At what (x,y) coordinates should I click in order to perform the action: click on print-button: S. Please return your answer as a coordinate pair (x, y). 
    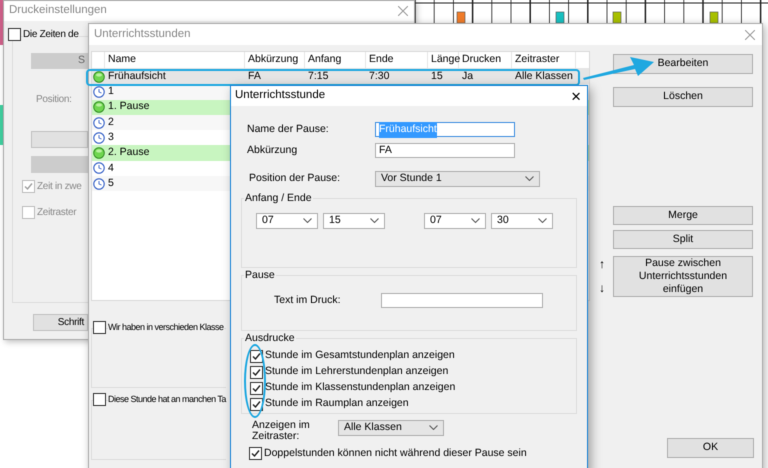
    Looking at the image, I should click on (59, 61).